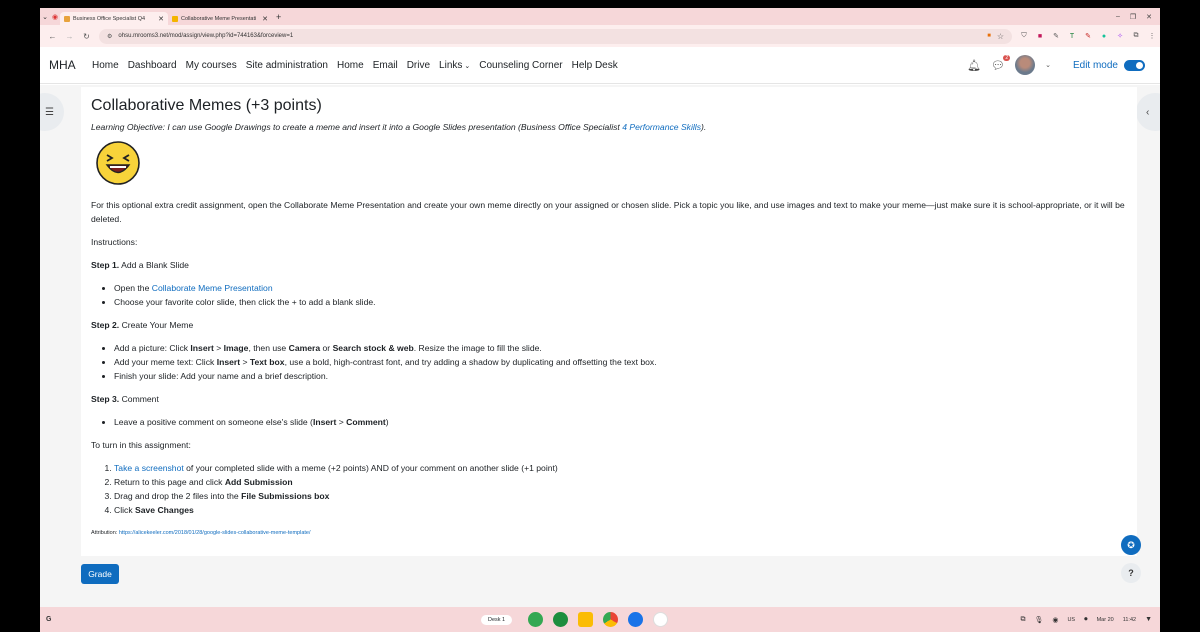 This screenshot has width=1200, height=632. I want to click on nav-links-dropdown: Links ⌄, so click(454, 65).